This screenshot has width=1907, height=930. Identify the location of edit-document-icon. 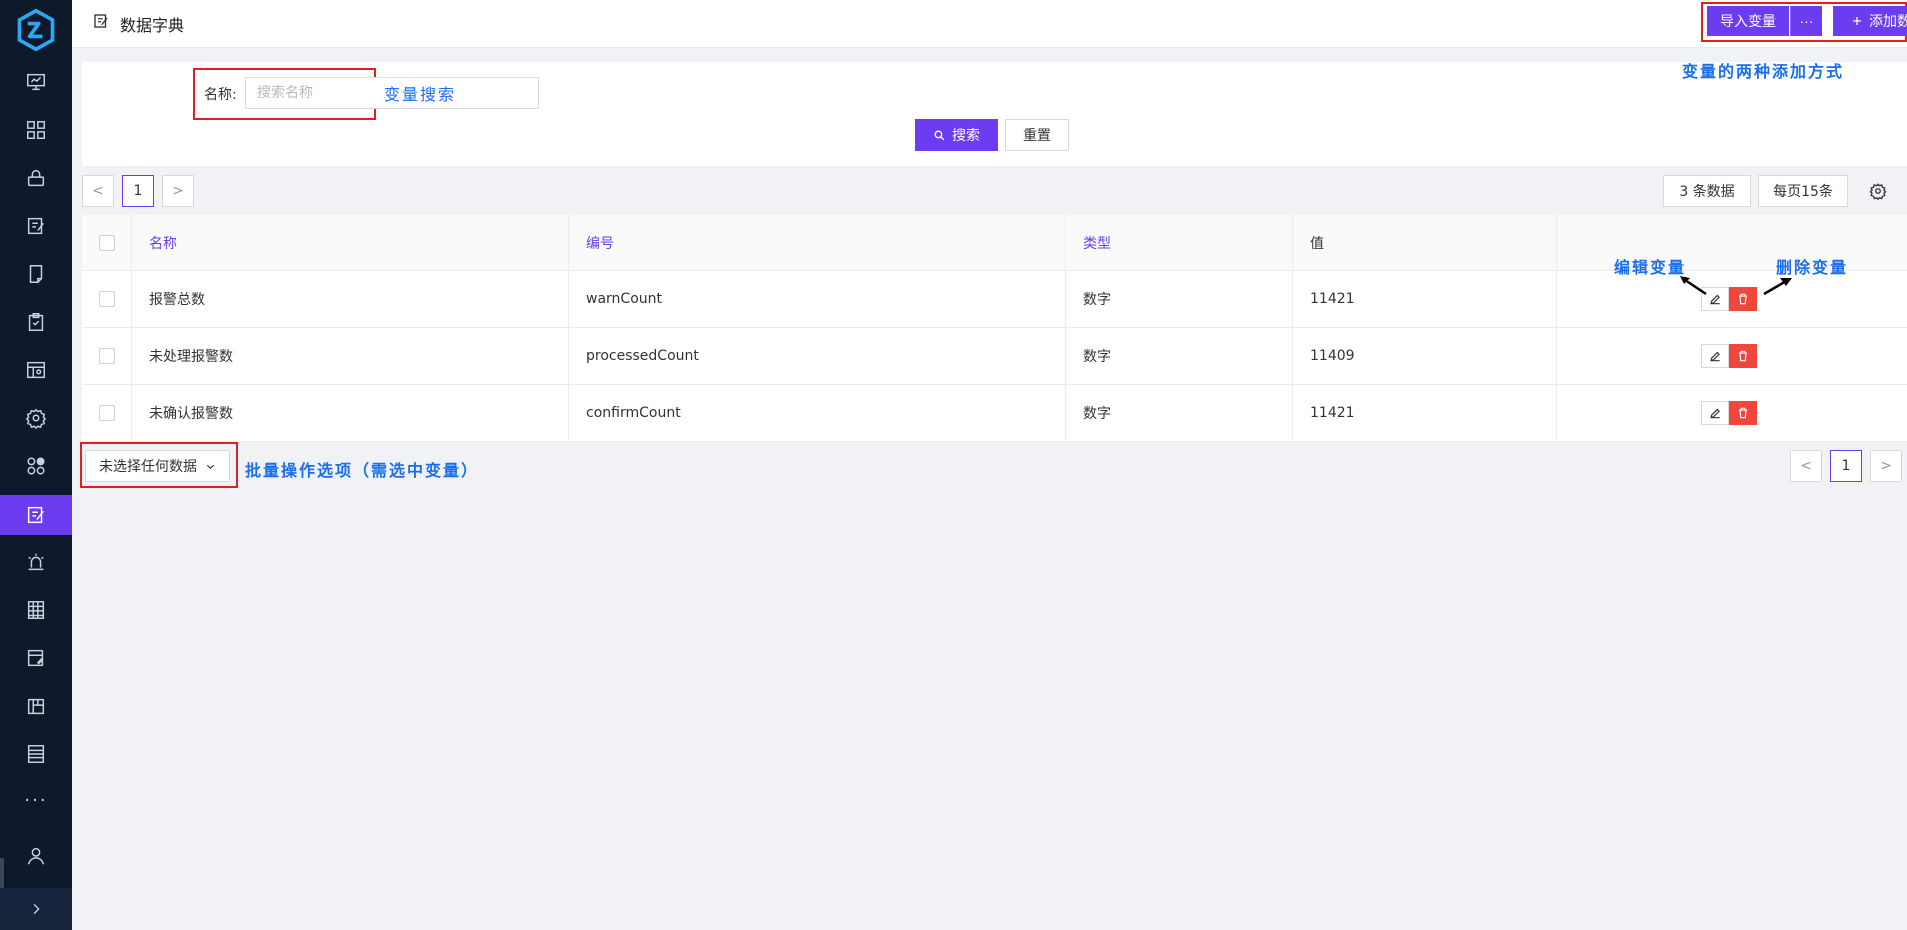
(35, 226).